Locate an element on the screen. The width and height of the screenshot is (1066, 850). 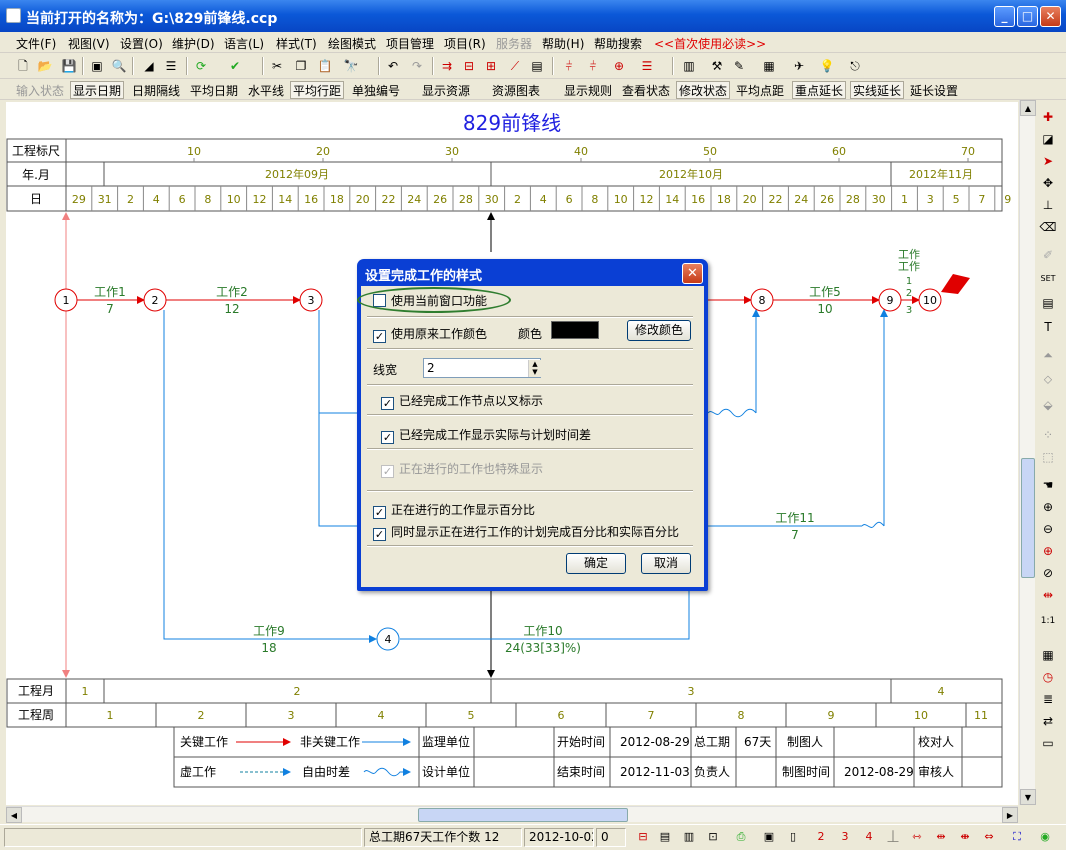
network-view-icon: ⇉ is located at coordinates (447, 66).